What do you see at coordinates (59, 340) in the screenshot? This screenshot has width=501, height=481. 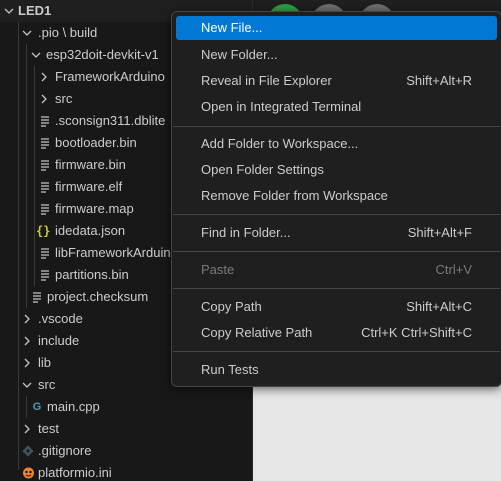 I see `tree-item-label: include` at bounding box center [59, 340].